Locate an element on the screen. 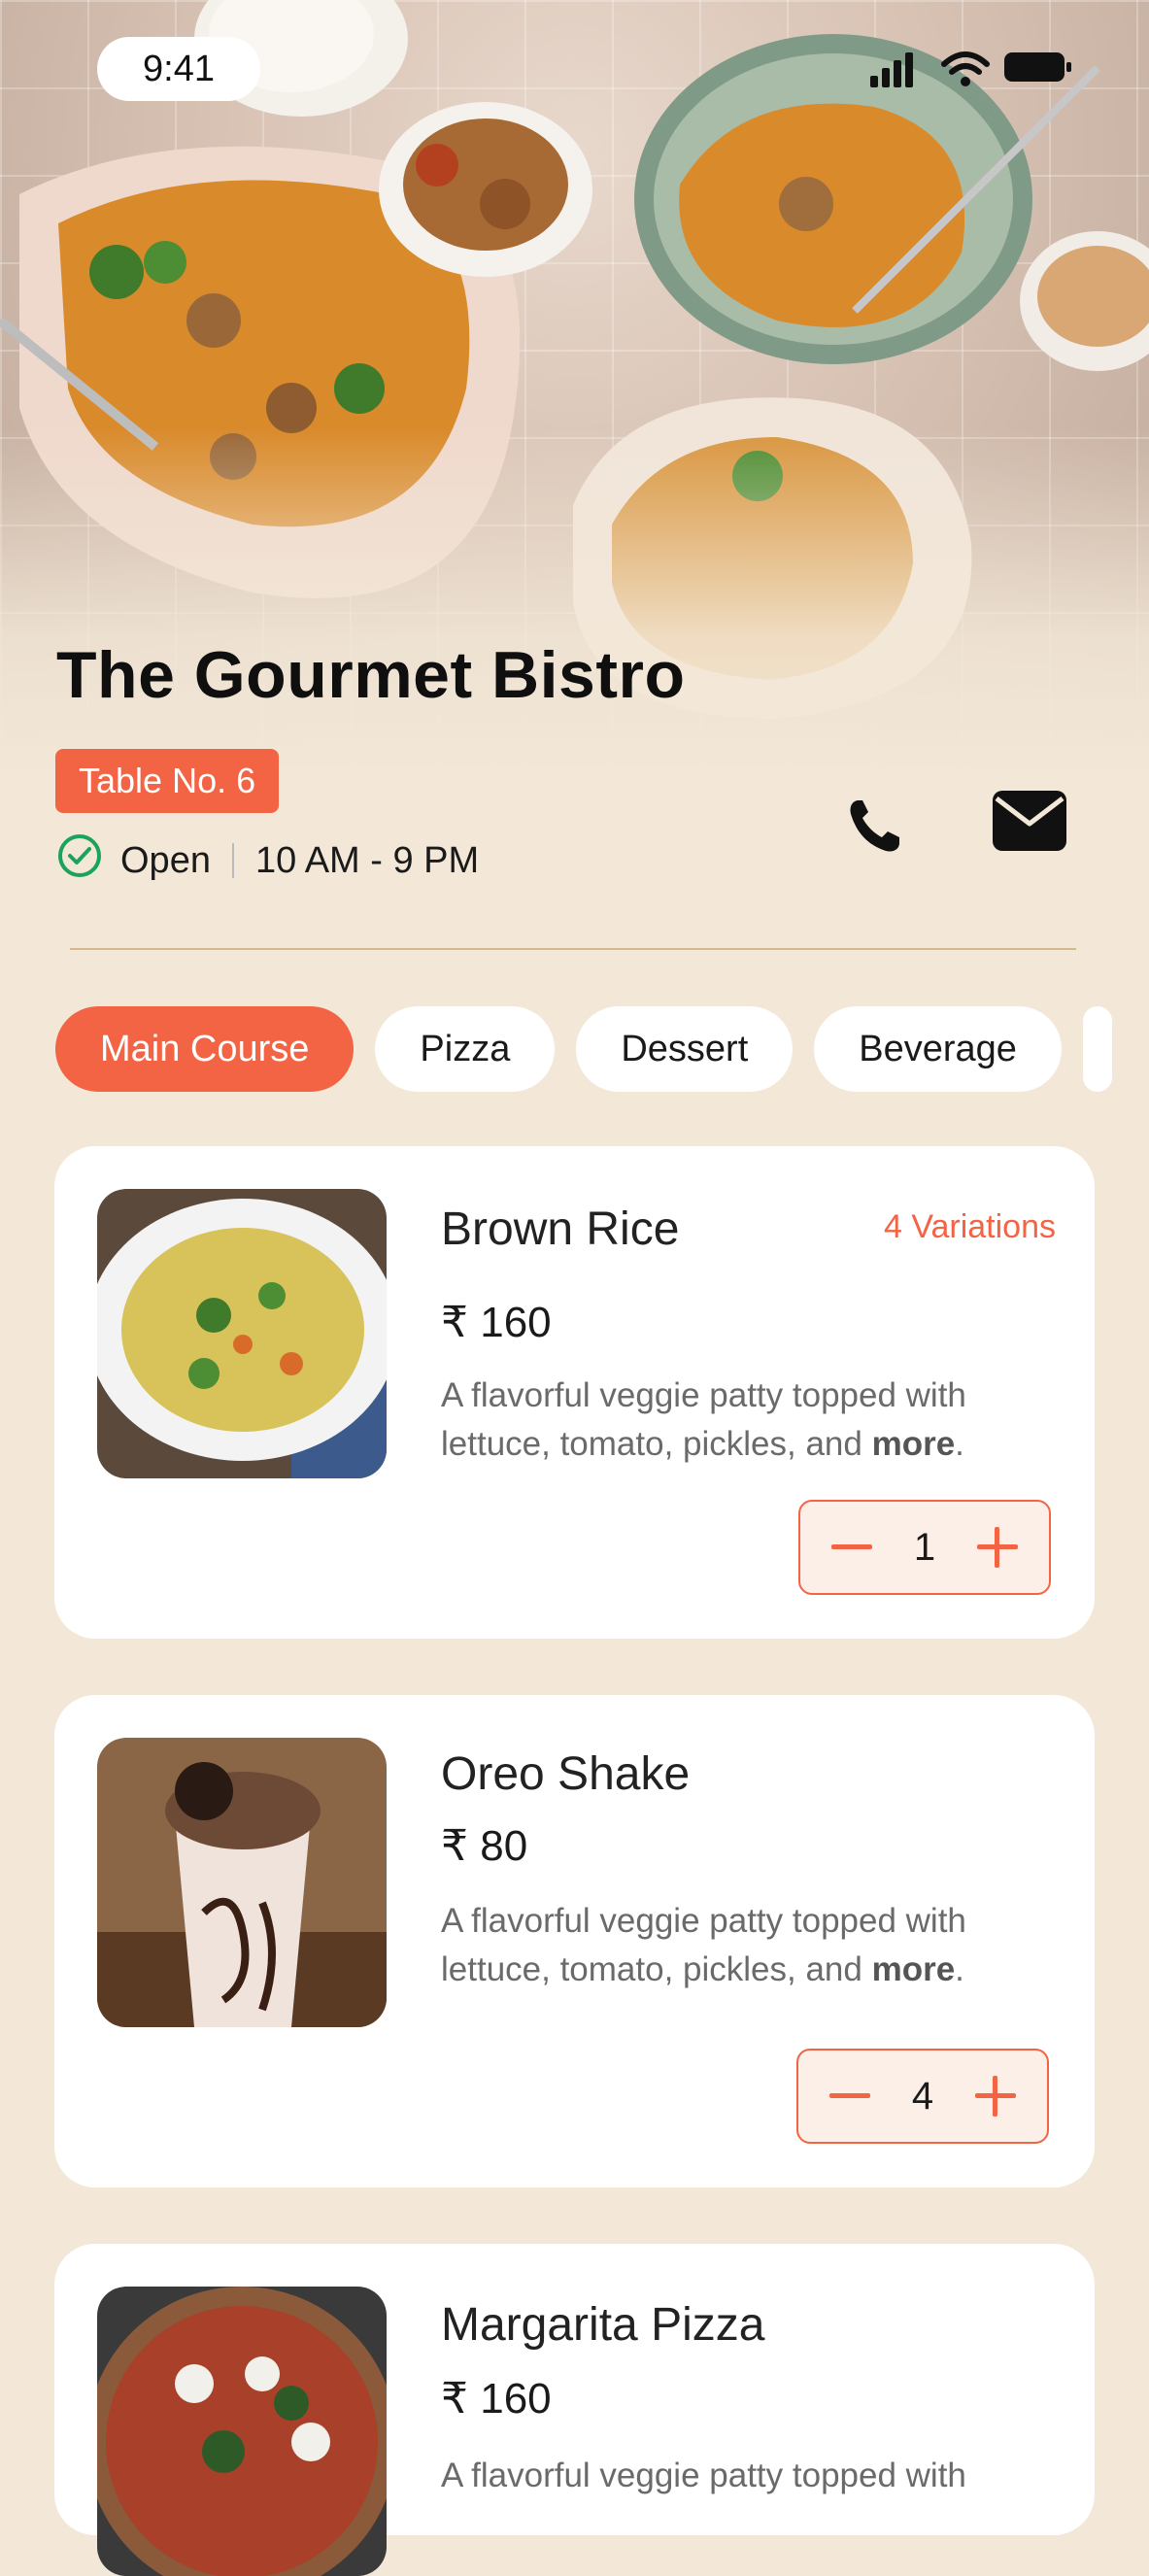  tab-dessert: Dessert is located at coordinates (685, 1049).